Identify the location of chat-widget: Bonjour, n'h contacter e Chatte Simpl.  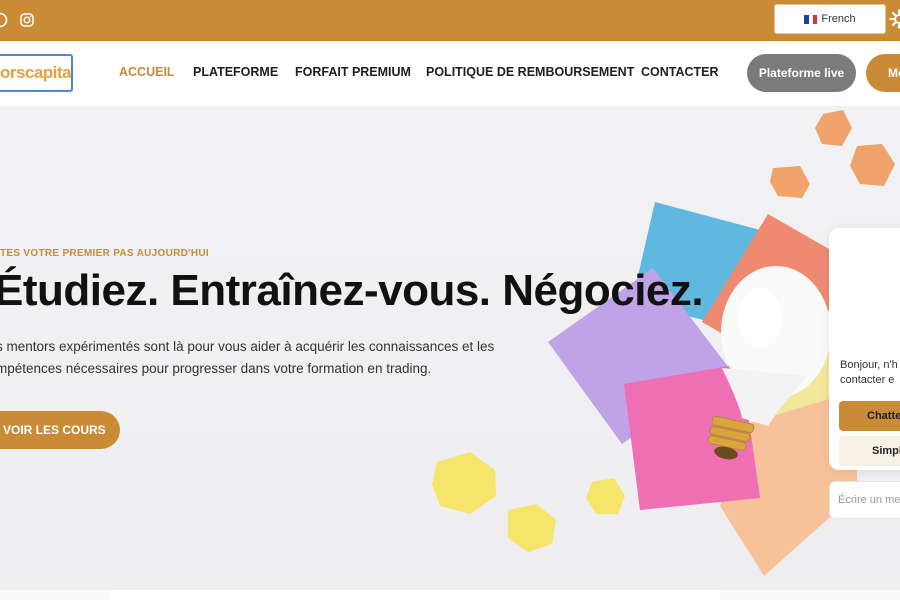
(864, 349).